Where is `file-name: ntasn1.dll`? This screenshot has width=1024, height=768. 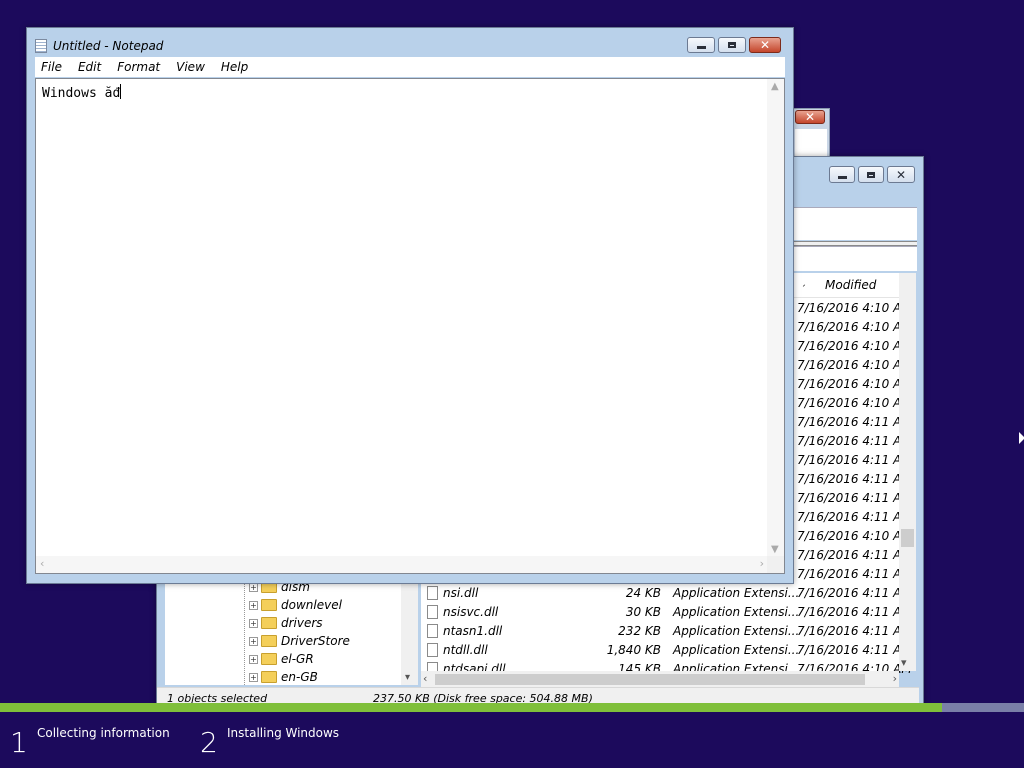
file-name: ntasn1.dll is located at coordinates (473, 631).